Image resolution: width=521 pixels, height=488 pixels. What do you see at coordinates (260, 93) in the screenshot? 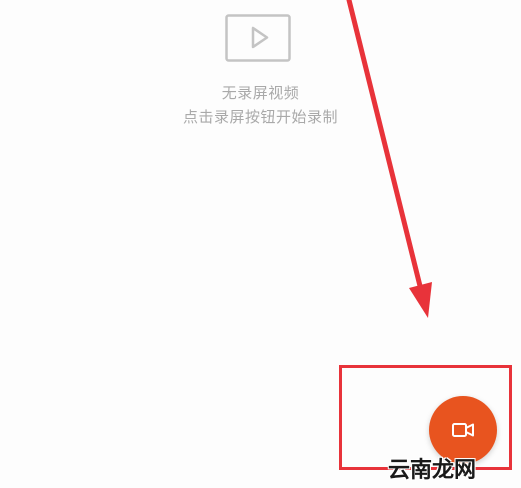
I see `empty-state-title: 无录屏视频` at bounding box center [260, 93].